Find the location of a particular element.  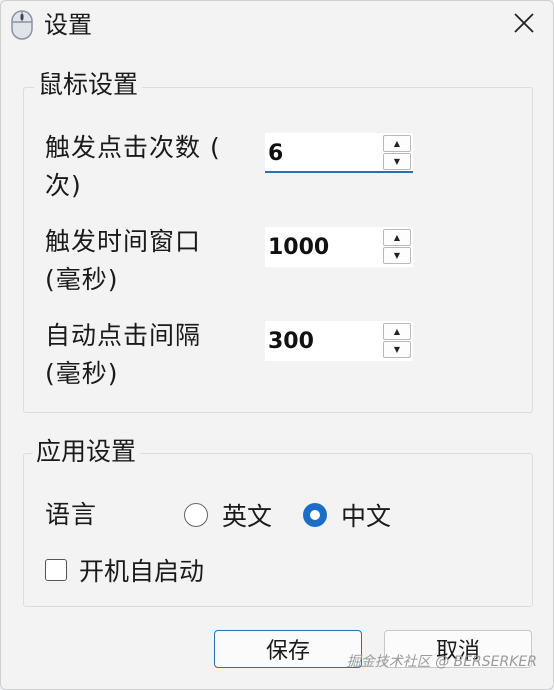

auto-click-interval-decrement-button: ▼ is located at coordinates (397, 349).